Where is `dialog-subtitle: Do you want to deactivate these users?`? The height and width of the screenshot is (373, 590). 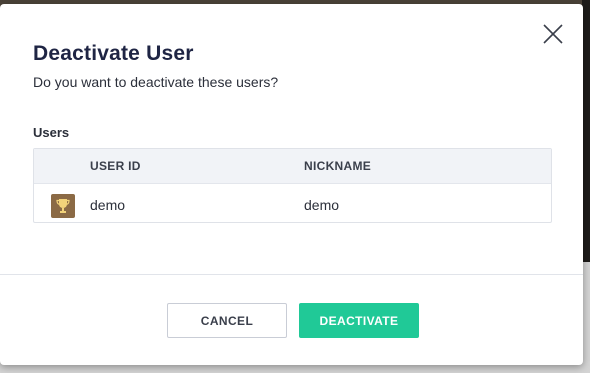 dialog-subtitle: Do you want to deactivate these users? is located at coordinates (156, 82).